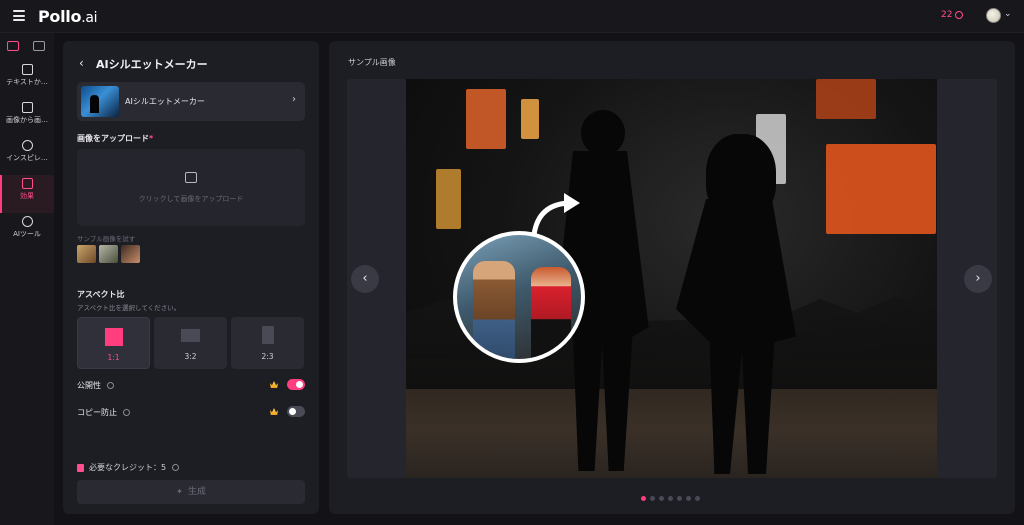  I want to click on back-arrow-icon: ‹, so click(81, 63).